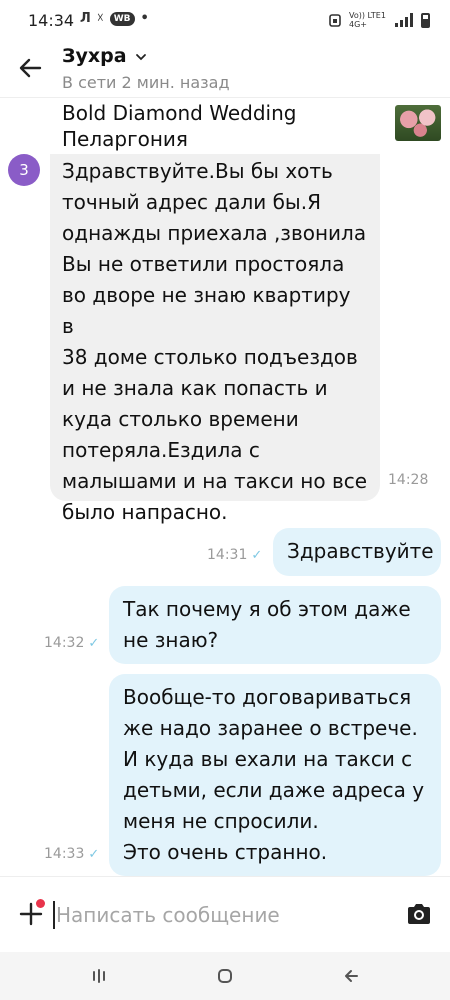 This screenshot has width=450, height=1000. I want to click on notification-icon: Л, so click(85, 18).